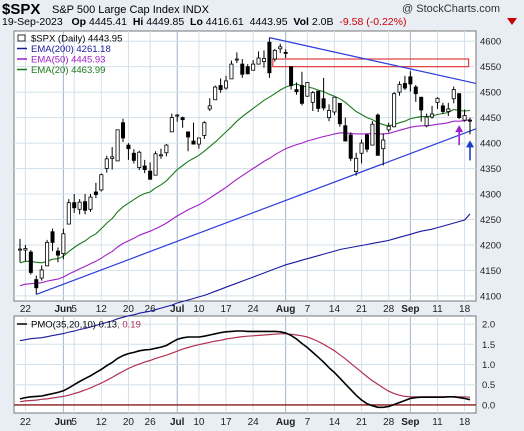  What do you see at coordinates (490, 271) in the screenshot?
I see `price-ytick-label: 4150` at bounding box center [490, 271].